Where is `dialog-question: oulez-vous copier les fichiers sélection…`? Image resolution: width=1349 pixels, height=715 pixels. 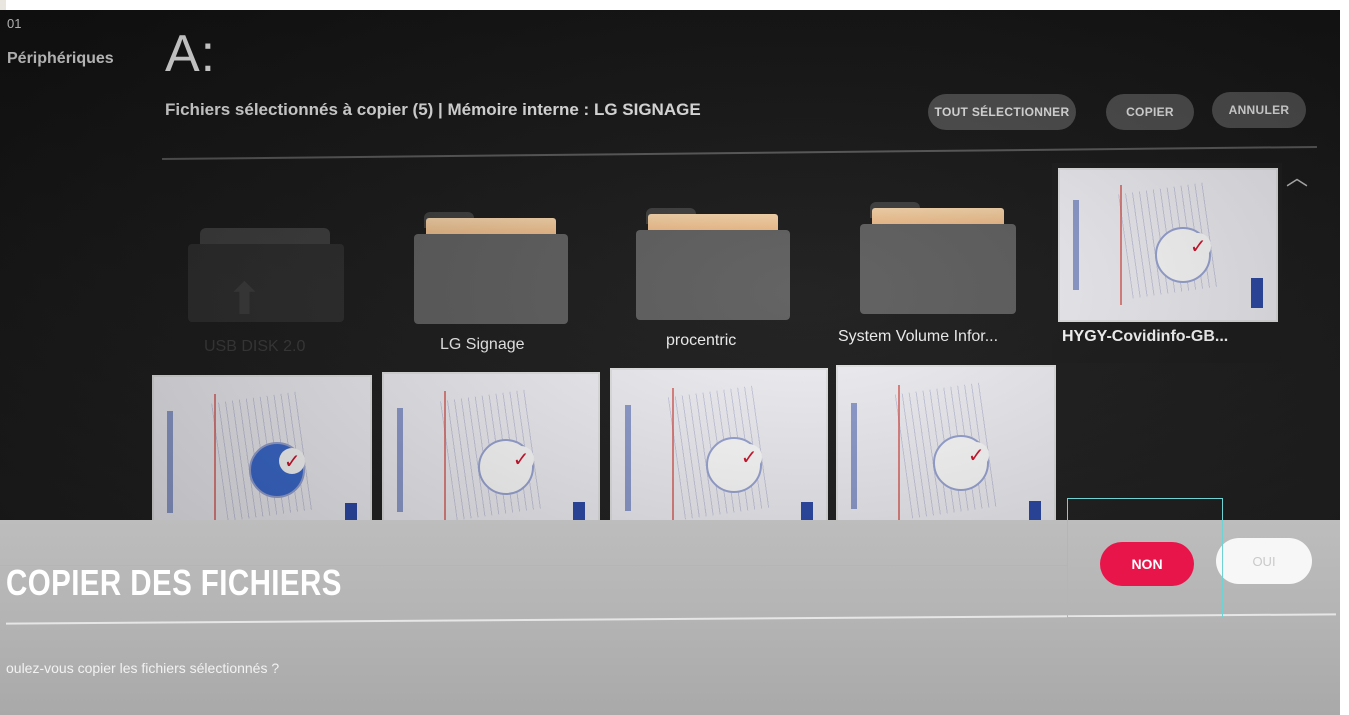 dialog-question: oulez-vous copier les fichiers sélection… is located at coordinates (143, 668).